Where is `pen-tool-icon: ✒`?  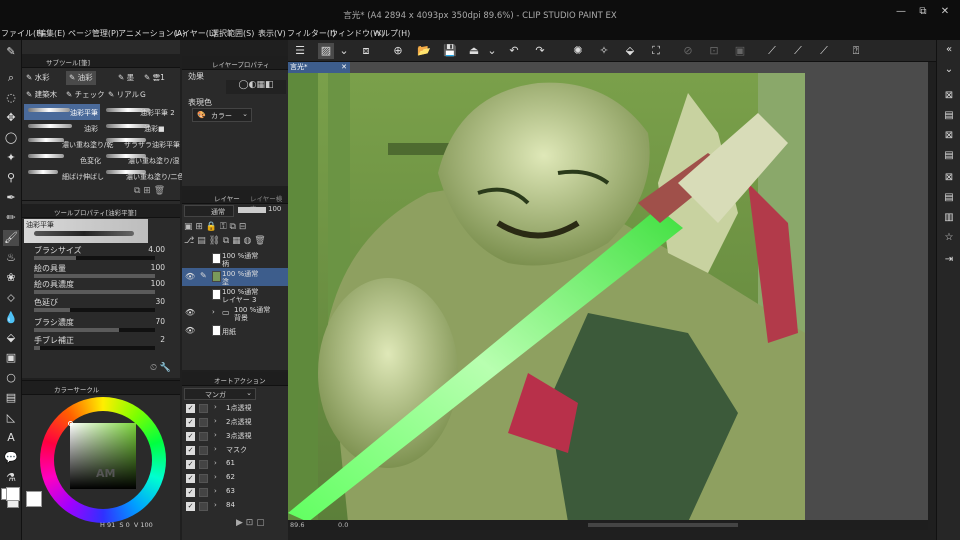 pen-tool-icon: ✒ is located at coordinates (11, 198).